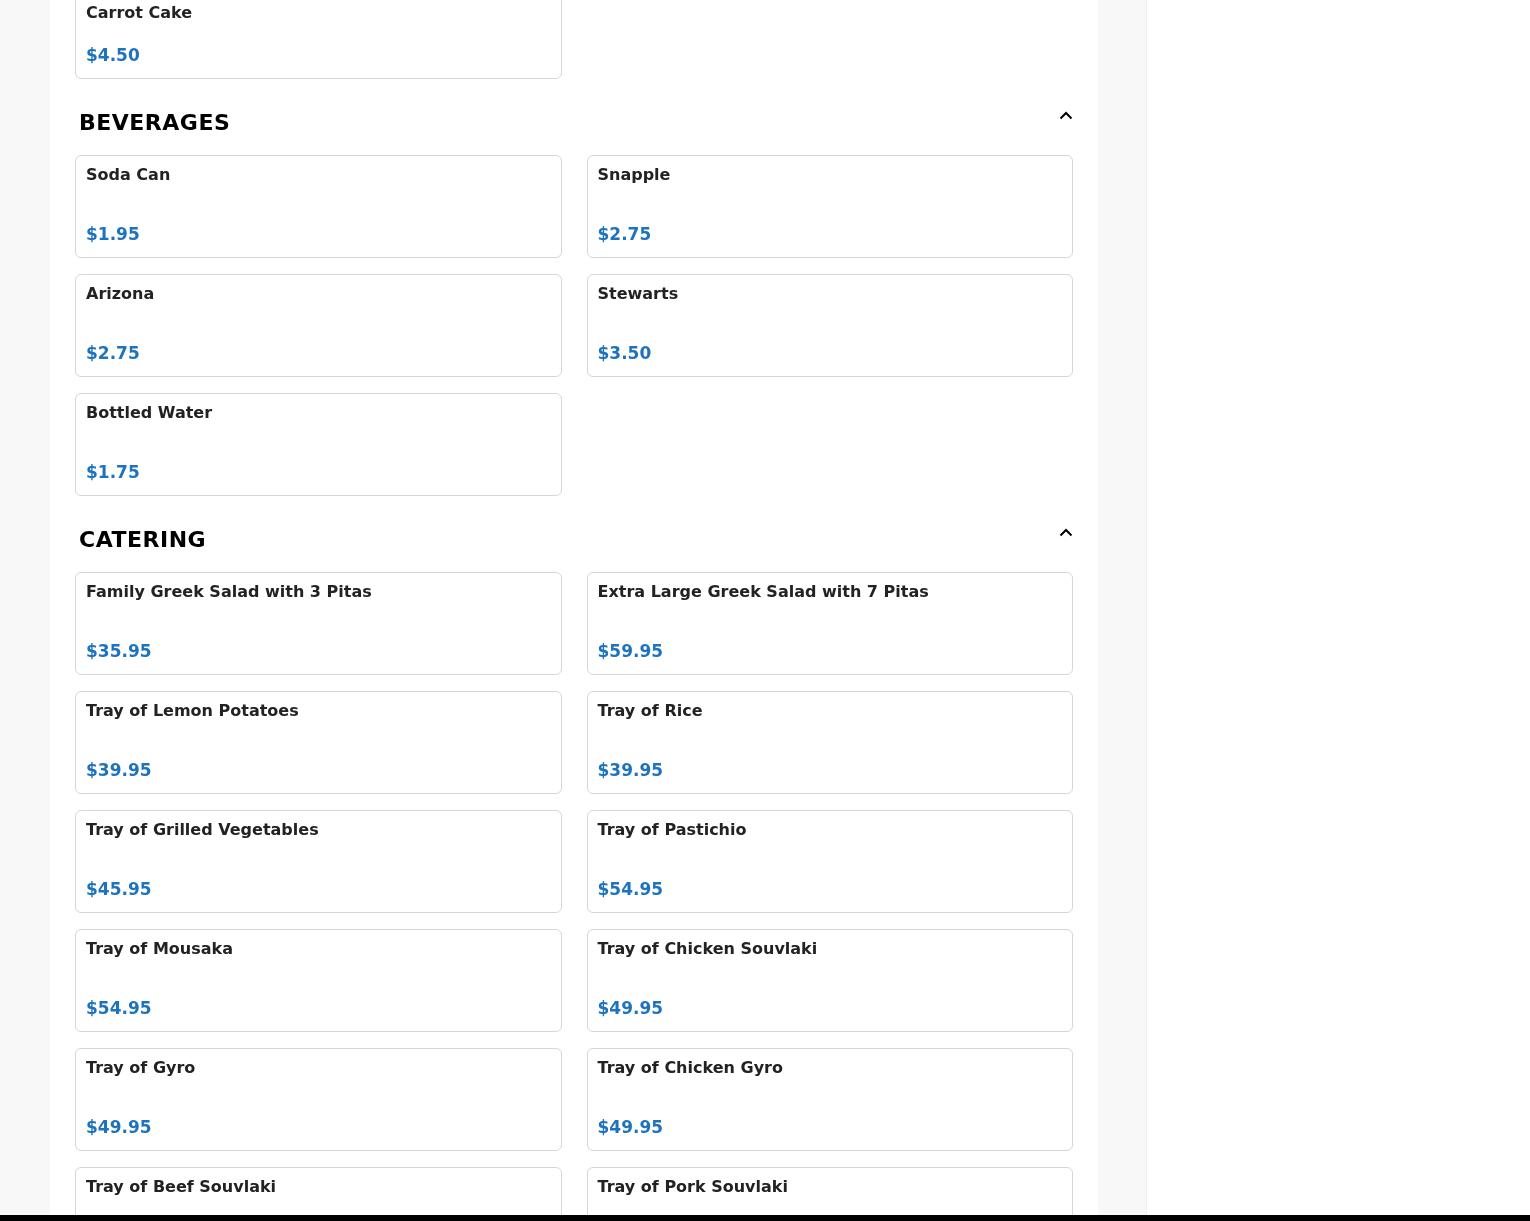 The width and height of the screenshot is (1530, 1221). What do you see at coordinates (143, 539) in the screenshot?
I see `section-heading: CATERING` at bounding box center [143, 539].